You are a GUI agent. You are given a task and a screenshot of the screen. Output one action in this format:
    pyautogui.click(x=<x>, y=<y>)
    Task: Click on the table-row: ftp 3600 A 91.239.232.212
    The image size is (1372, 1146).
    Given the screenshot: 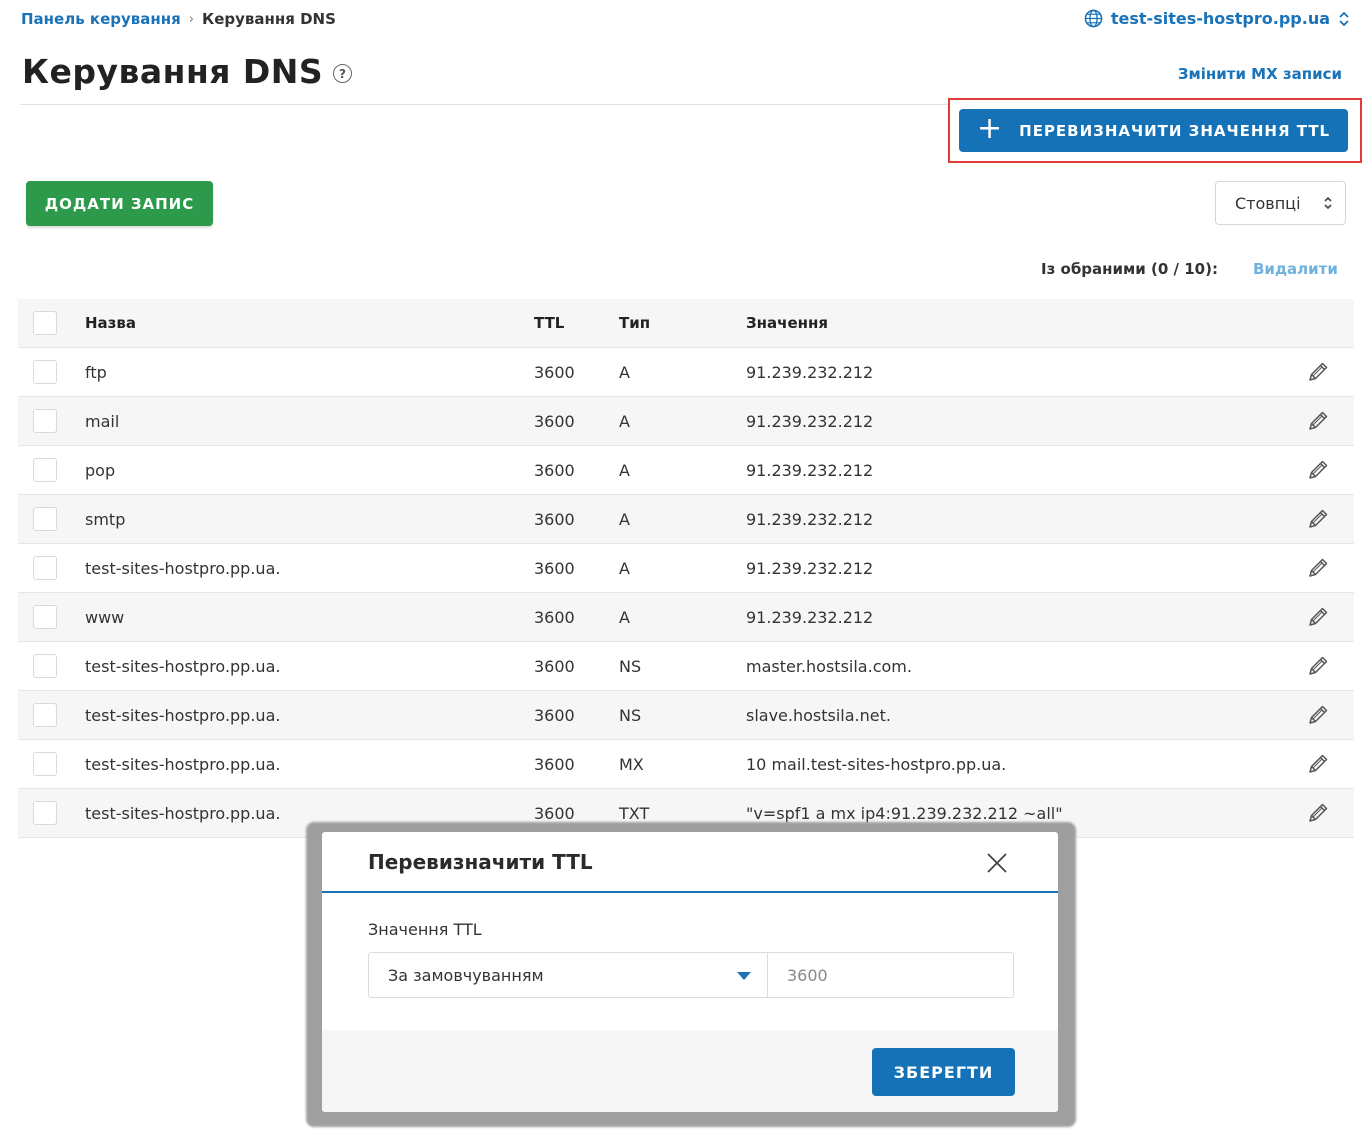 What is the action you would take?
    pyautogui.click(x=686, y=372)
    